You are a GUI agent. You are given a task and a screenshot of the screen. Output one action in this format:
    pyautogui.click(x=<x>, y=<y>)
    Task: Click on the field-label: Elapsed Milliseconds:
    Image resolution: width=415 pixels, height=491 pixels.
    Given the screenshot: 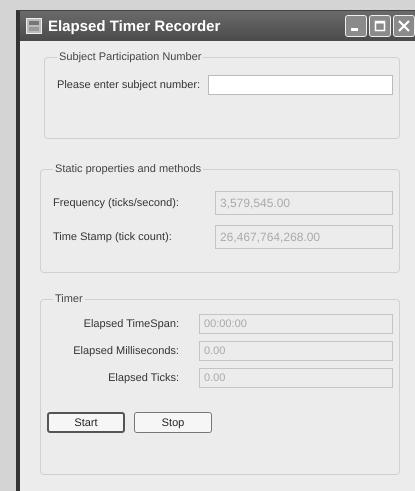 What is the action you would take?
    pyautogui.click(x=125, y=351)
    